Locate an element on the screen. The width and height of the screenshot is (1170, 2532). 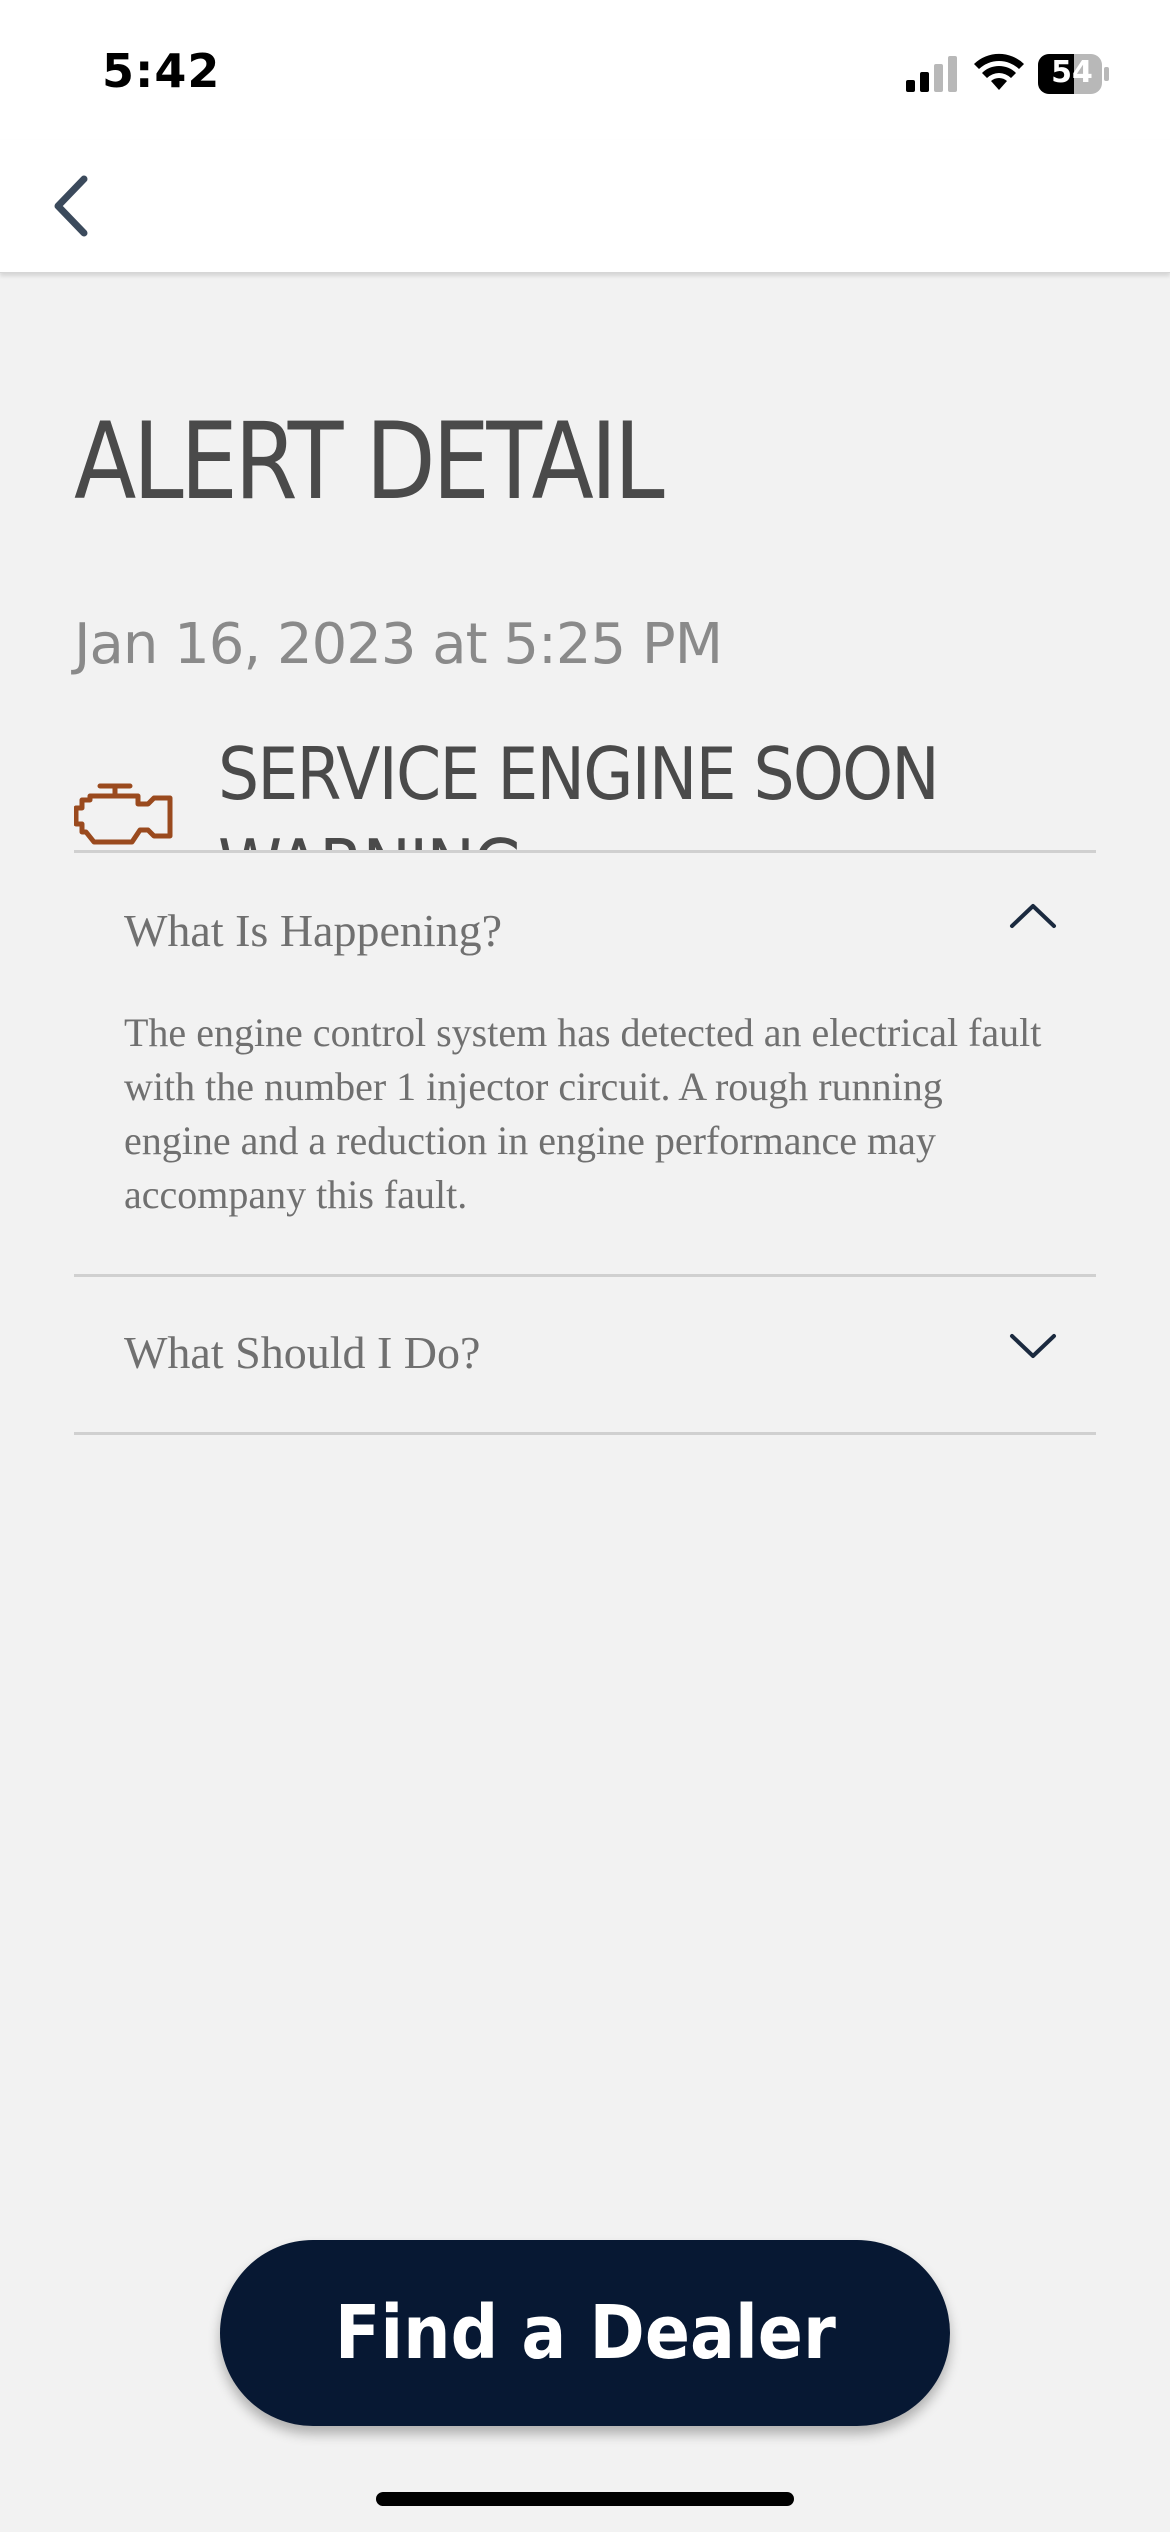
cellular-signal-icon is located at coordinates (931, 74).